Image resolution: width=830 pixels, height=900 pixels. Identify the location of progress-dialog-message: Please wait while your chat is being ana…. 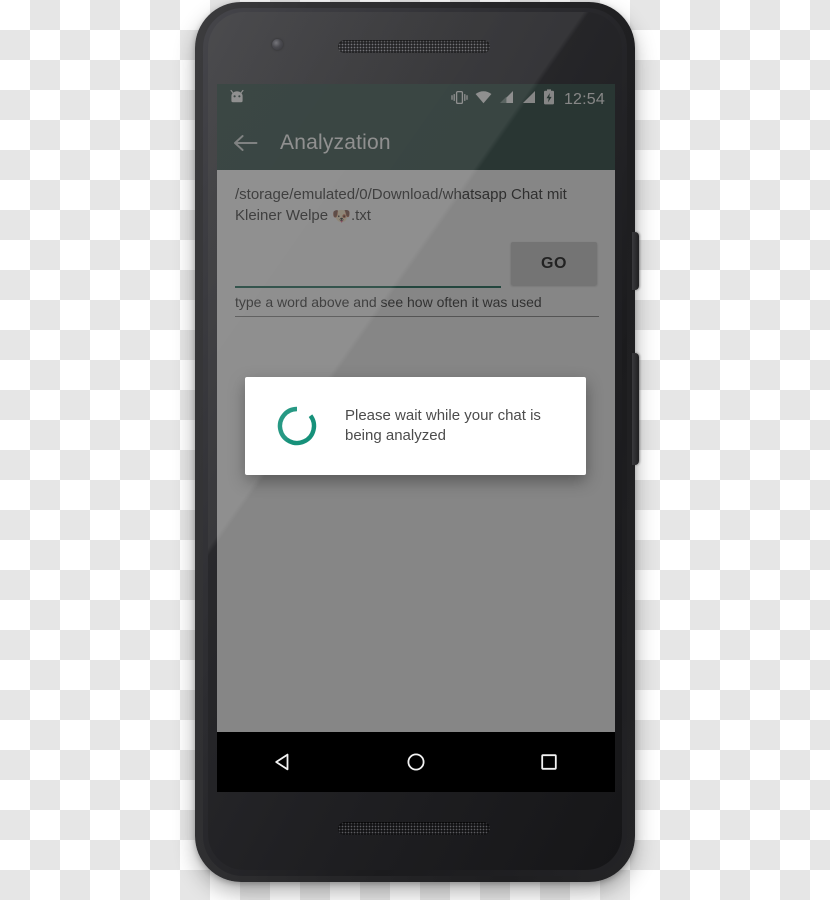
(443, 425).